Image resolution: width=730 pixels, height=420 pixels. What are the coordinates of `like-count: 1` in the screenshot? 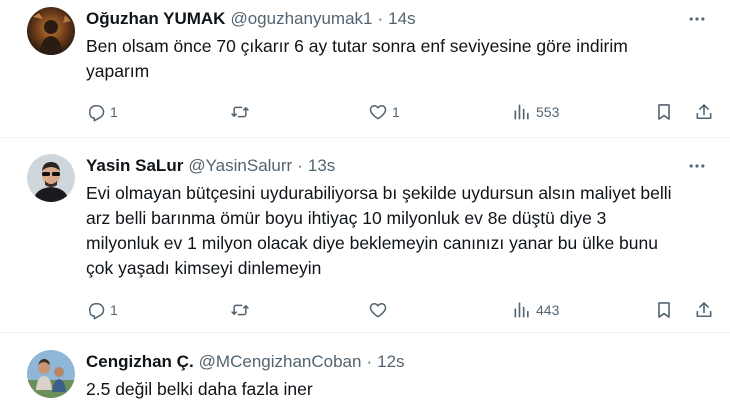 It's located at (396, 112).